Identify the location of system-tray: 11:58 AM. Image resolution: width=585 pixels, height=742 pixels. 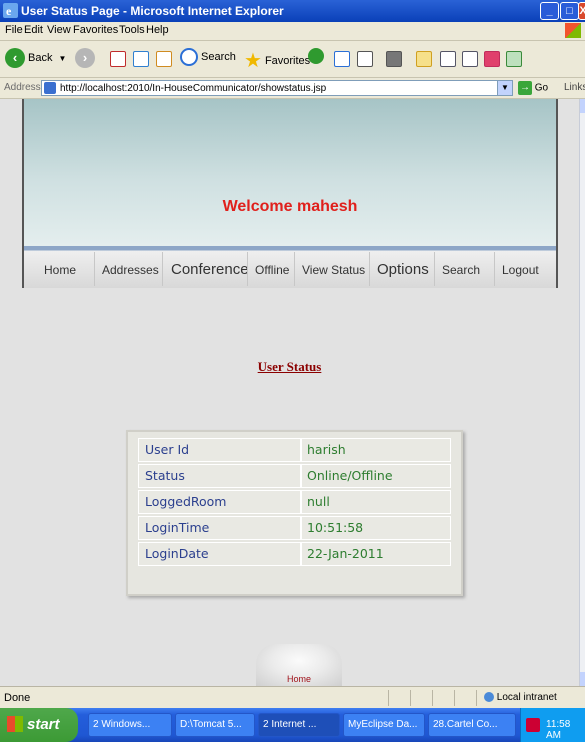
(552, 725).